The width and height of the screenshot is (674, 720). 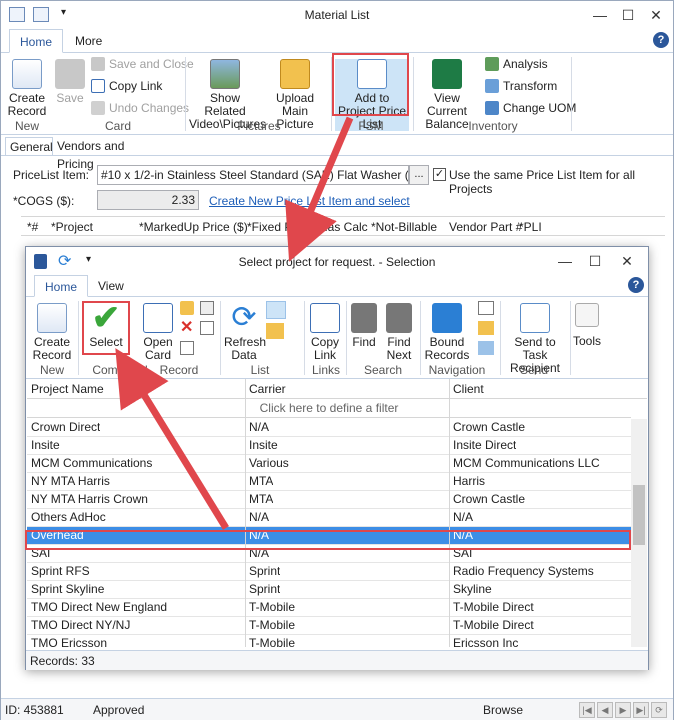 I want to click on group-filter-icon, so click(x=275, y=331).